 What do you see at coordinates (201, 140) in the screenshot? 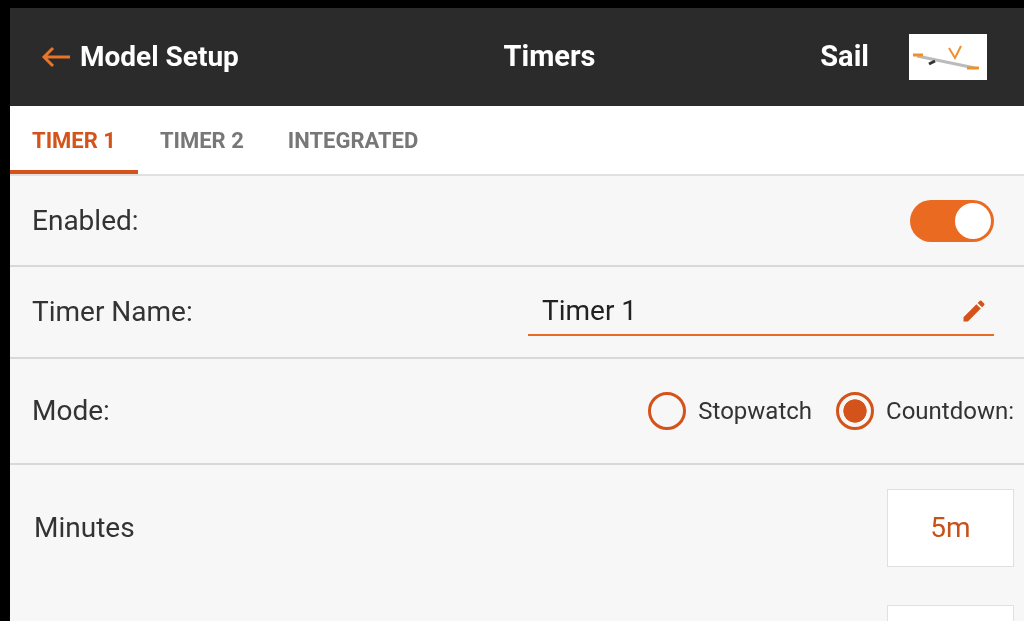
I see `tab: TIMER 2` at bounding box center [201, 140].